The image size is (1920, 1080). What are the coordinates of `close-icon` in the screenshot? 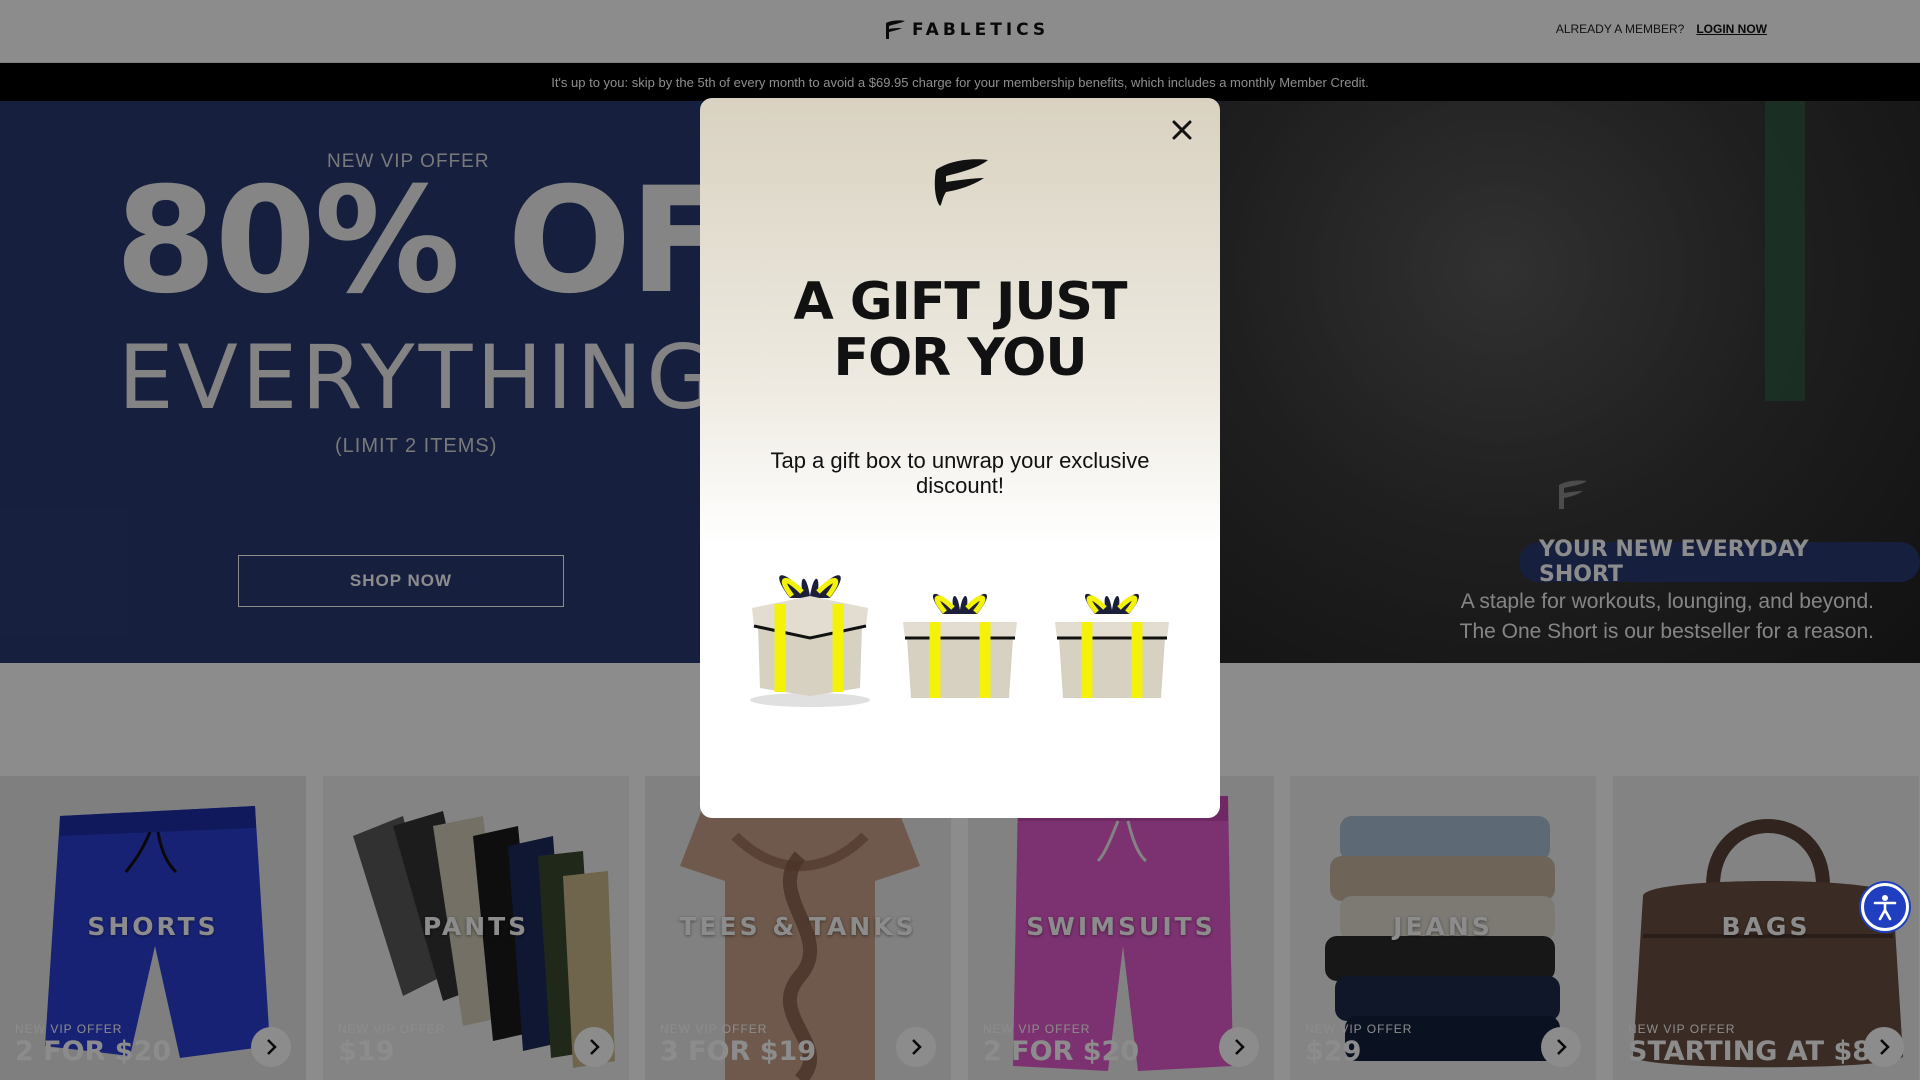 It's located at (1182, 130).